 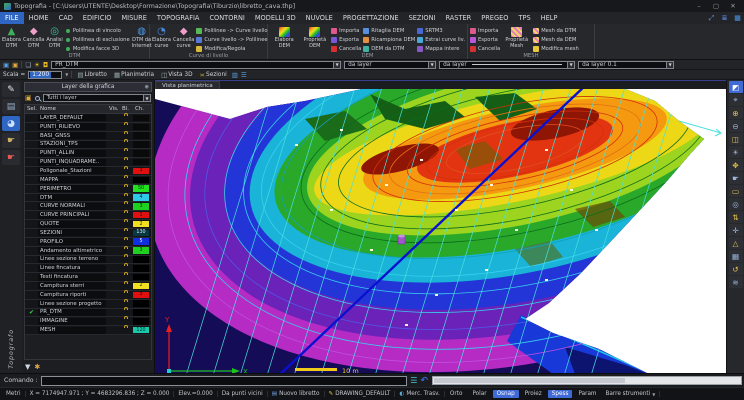 I want to click on layer-row: Andamento altimetrico 3, so click(x=88, y=251).